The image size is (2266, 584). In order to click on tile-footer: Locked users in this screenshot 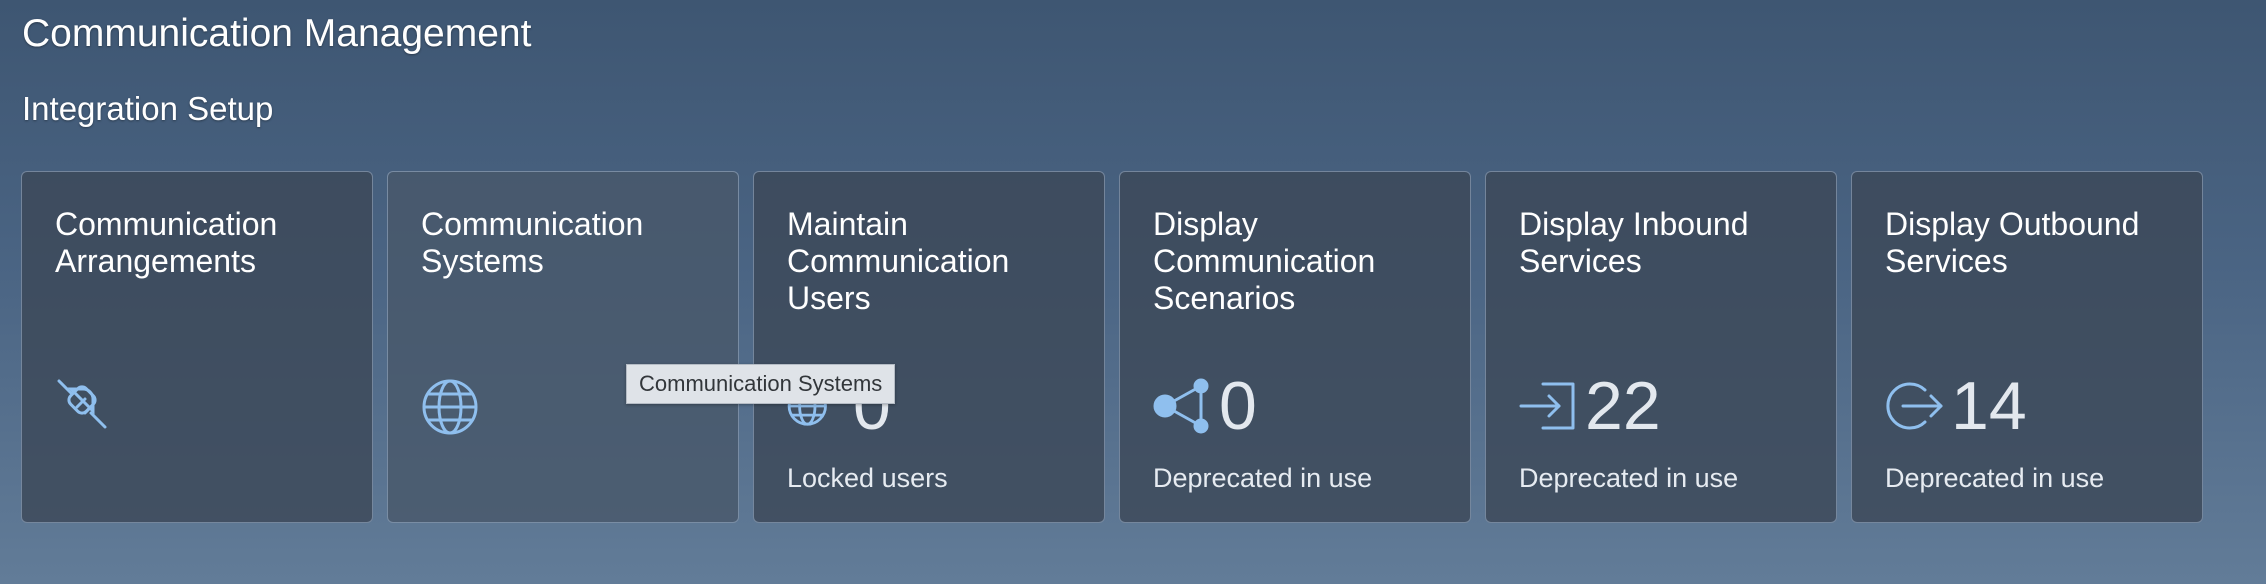, I will do `click(867, 478)`.